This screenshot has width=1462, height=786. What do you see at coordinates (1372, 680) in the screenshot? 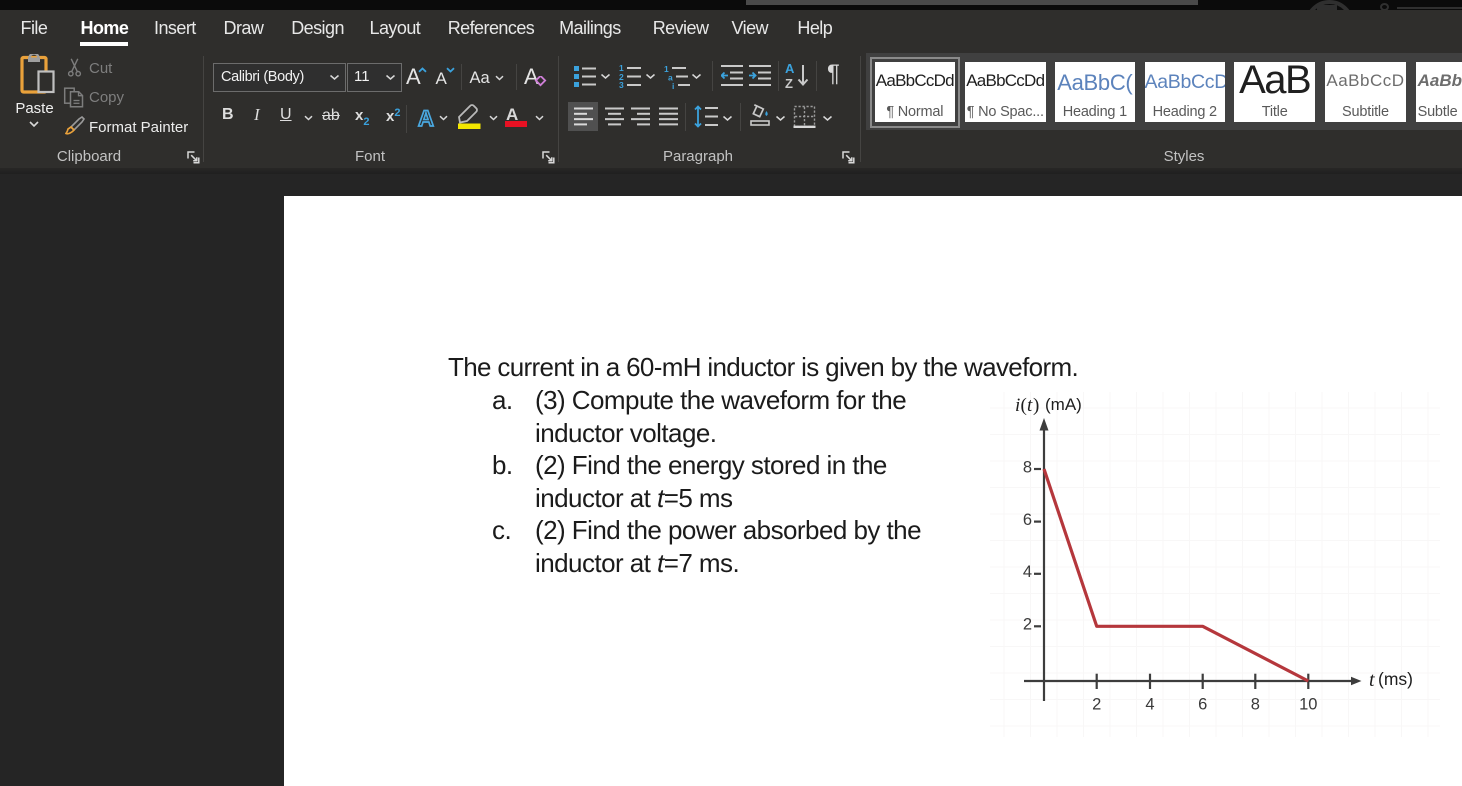
I see `svg-text: t` at bounding box center [1372, 680].